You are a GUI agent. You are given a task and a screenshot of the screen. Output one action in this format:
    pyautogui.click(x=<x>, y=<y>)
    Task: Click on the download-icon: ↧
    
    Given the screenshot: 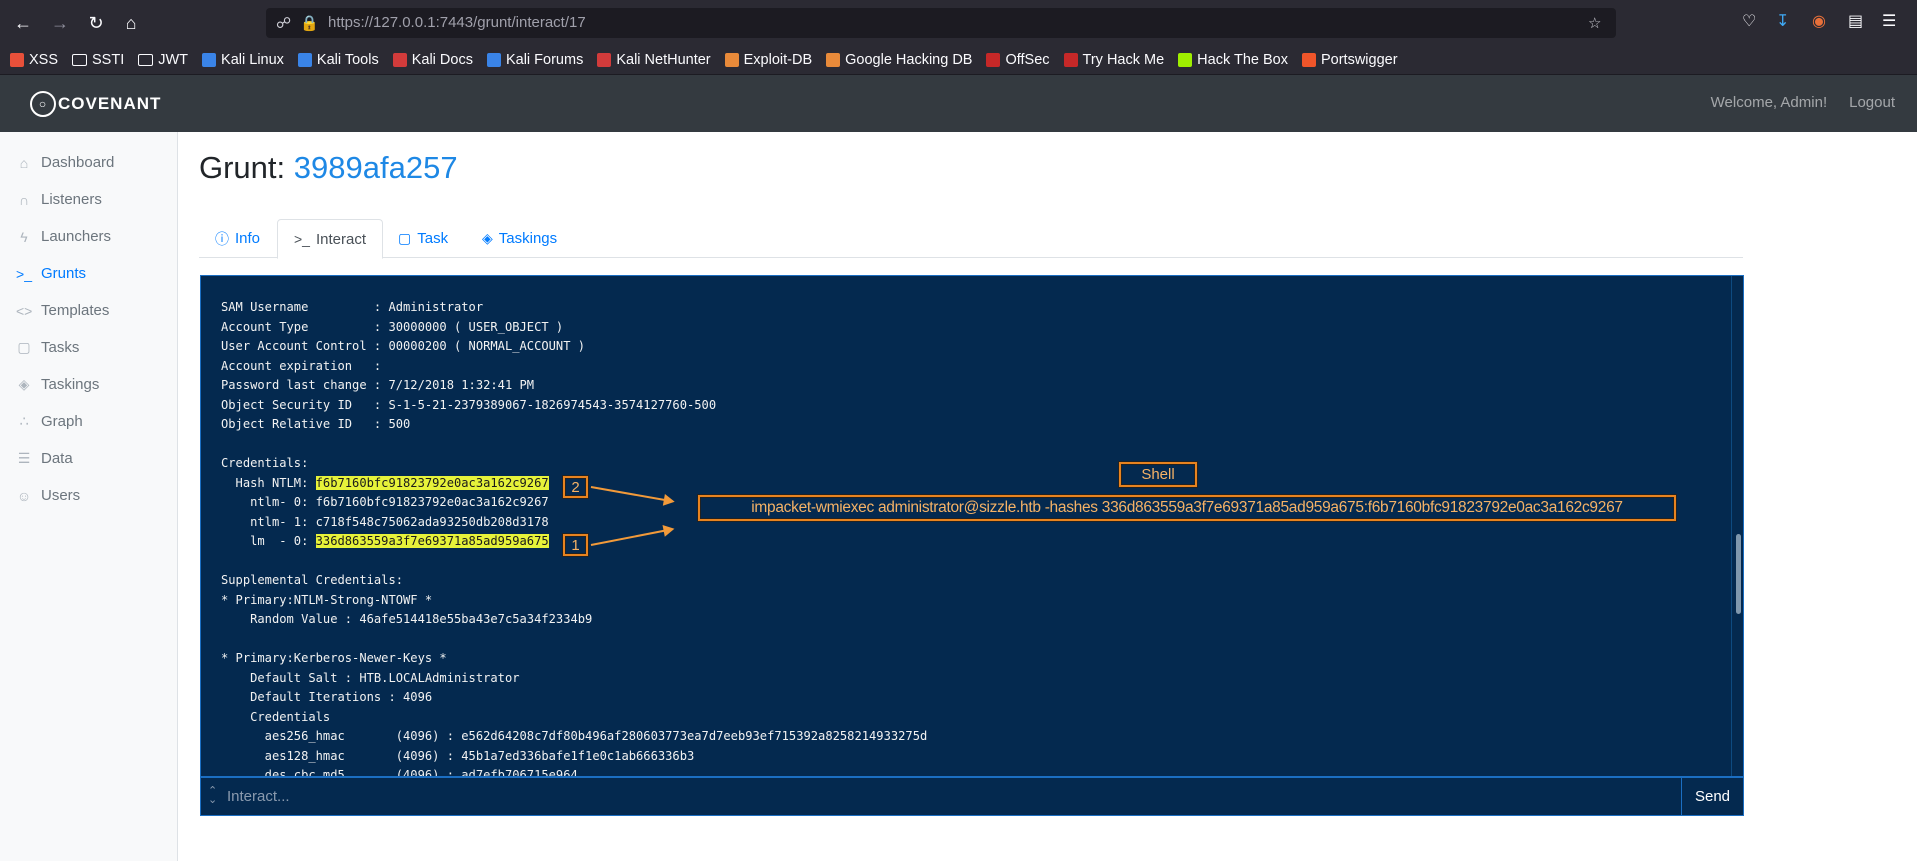 What is the action you would take?
    pyautogui.click(x=1782, y=21)
    